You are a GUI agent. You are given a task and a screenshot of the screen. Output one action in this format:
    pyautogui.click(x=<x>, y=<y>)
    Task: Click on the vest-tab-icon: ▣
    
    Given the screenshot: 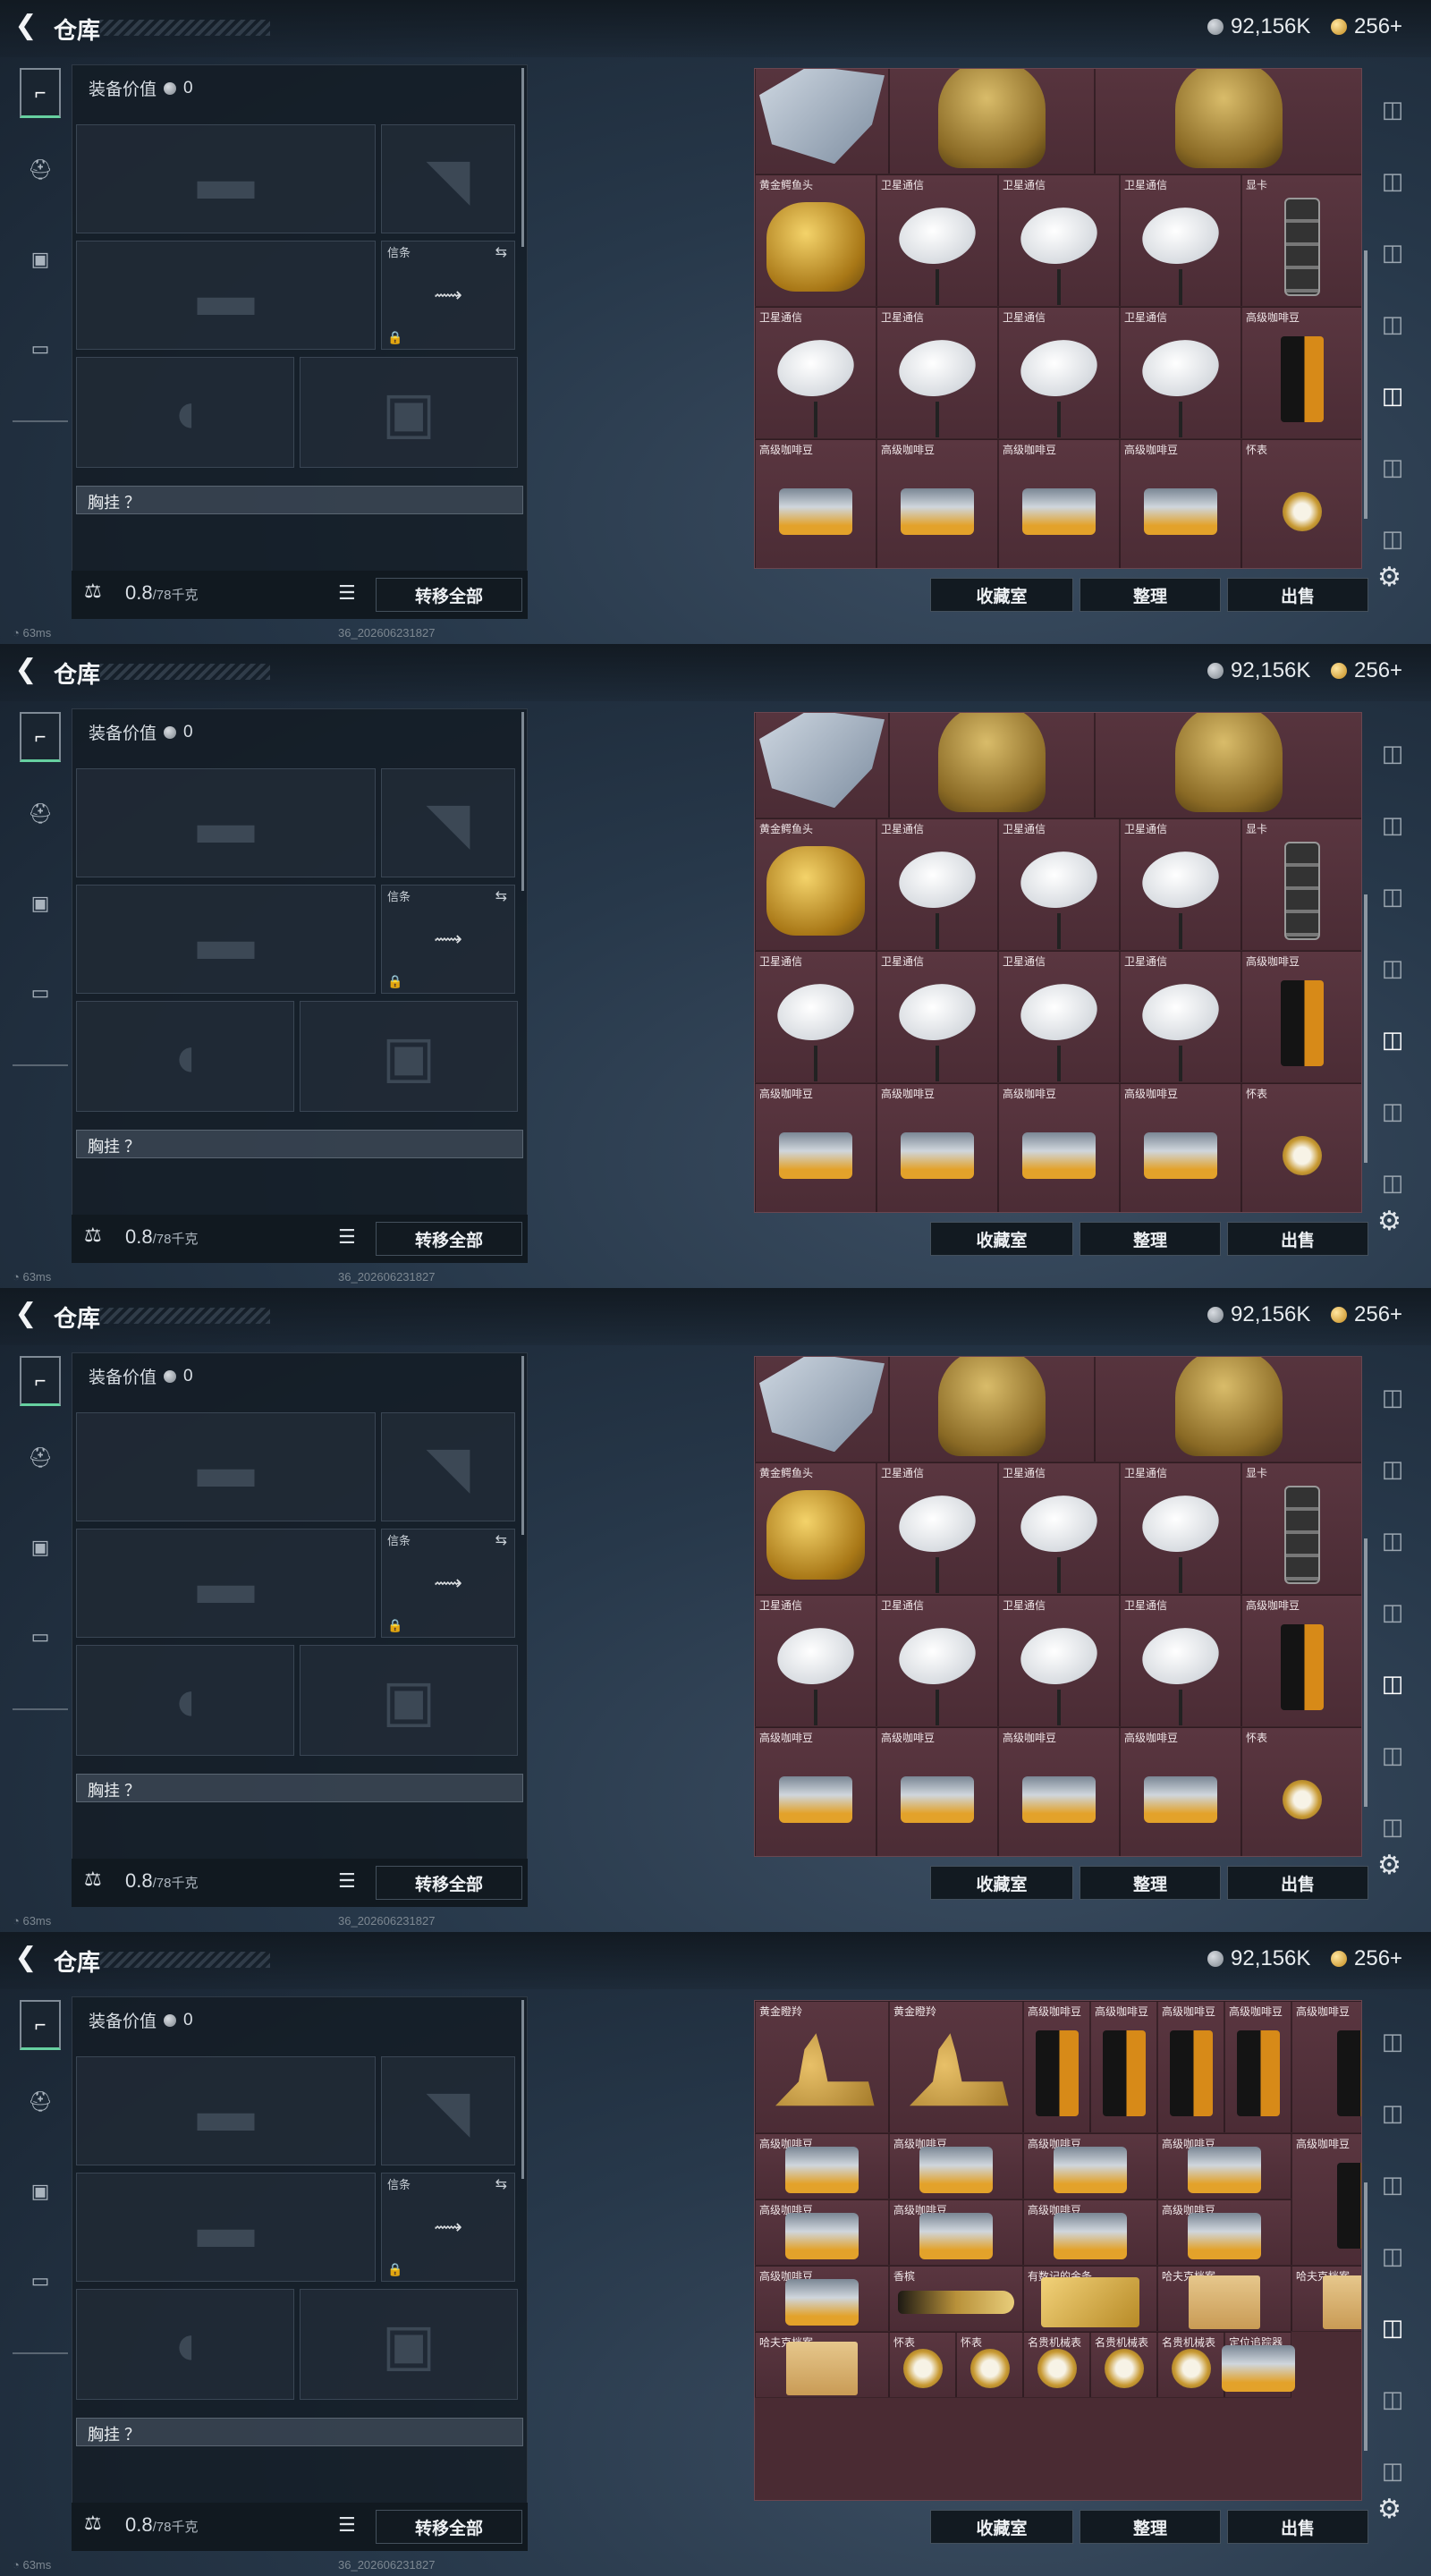 What is the action you would take?
    pyautogui.click(x=41, y=2191)
    